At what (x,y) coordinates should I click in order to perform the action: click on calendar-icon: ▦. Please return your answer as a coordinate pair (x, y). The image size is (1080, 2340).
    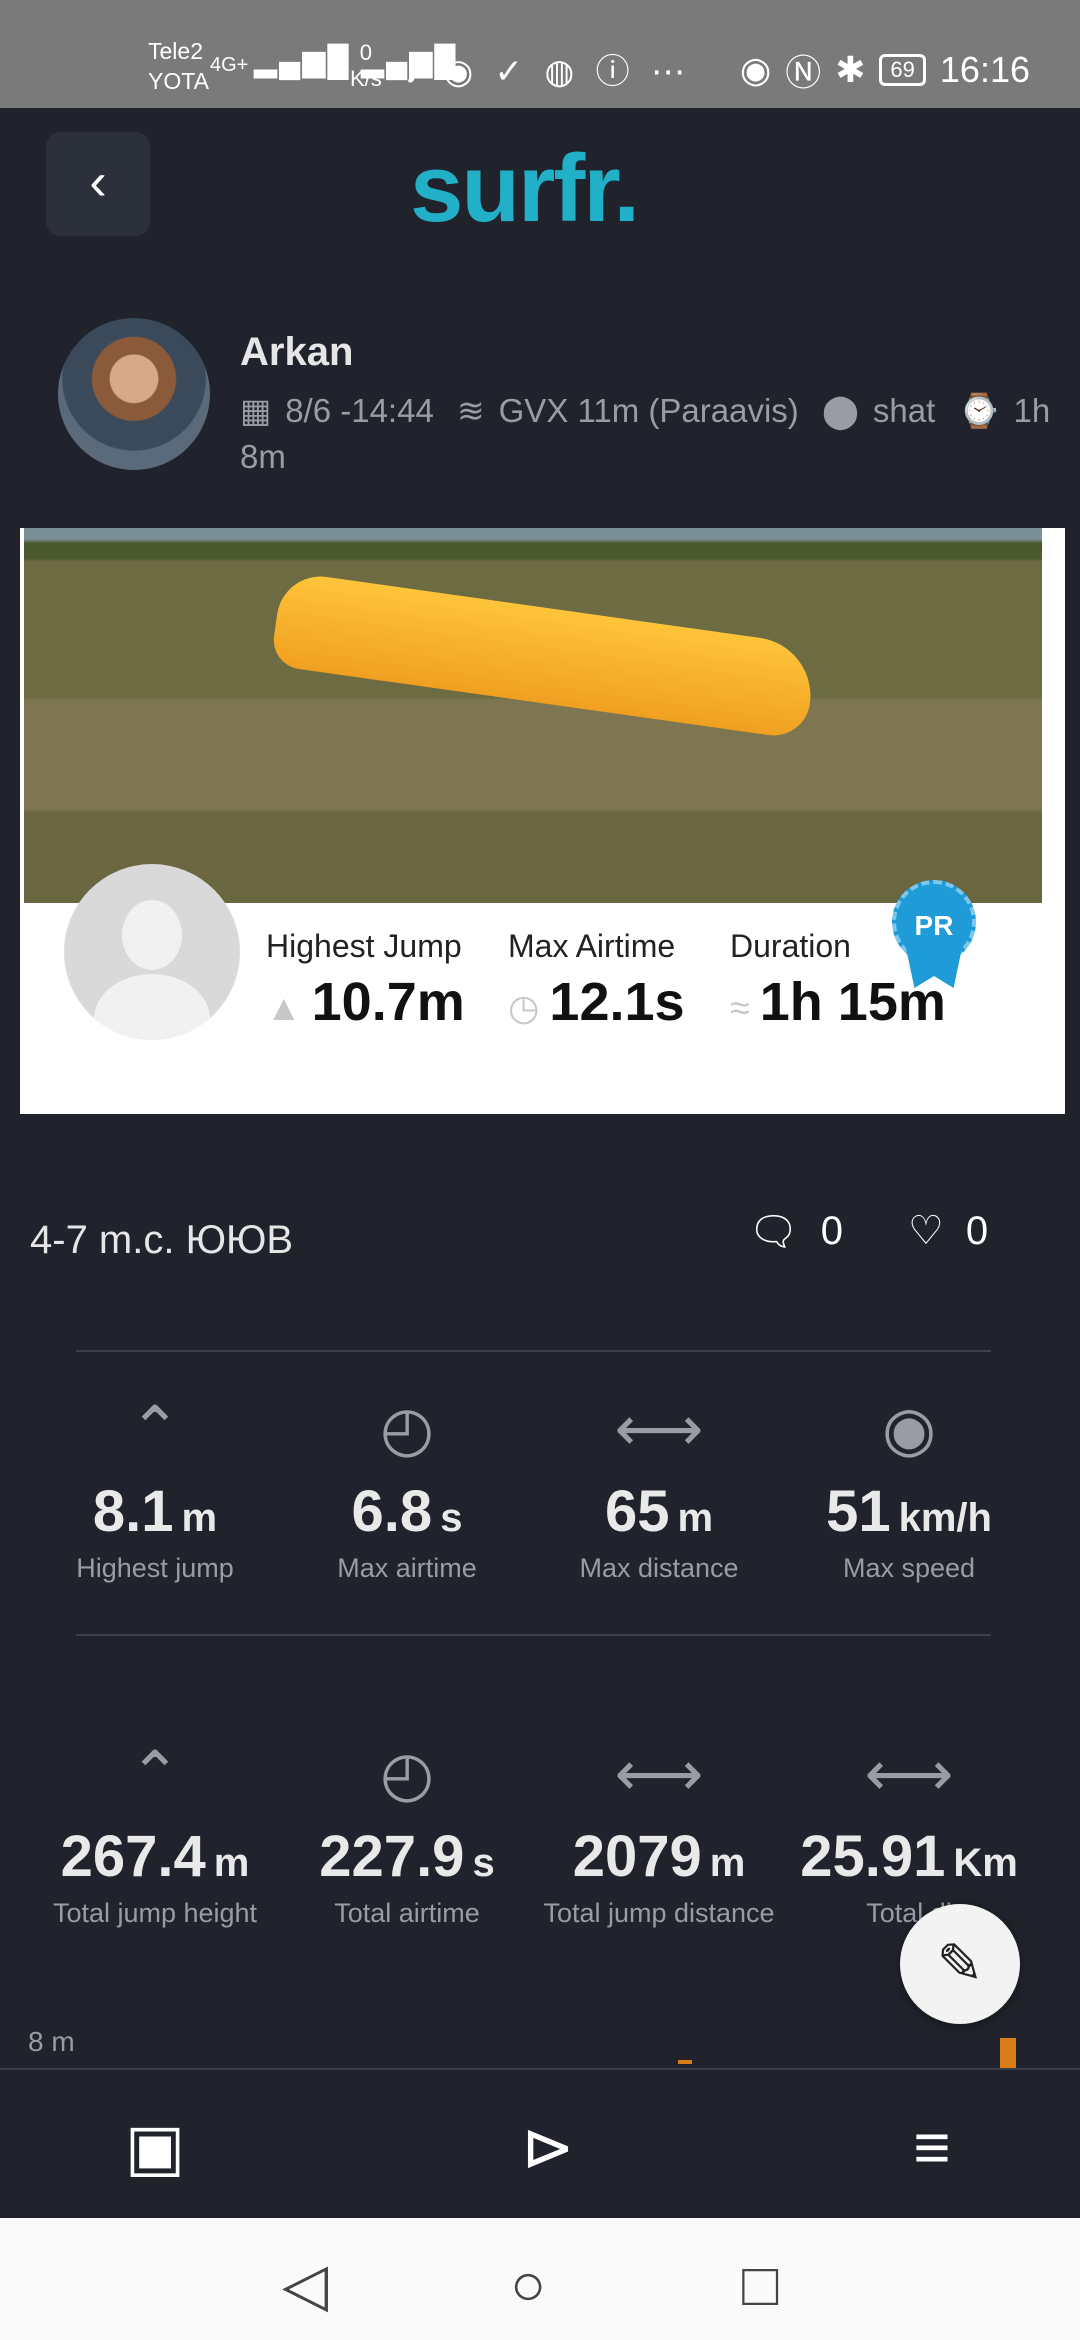
    Looking at the image, I should click on (256, 410).